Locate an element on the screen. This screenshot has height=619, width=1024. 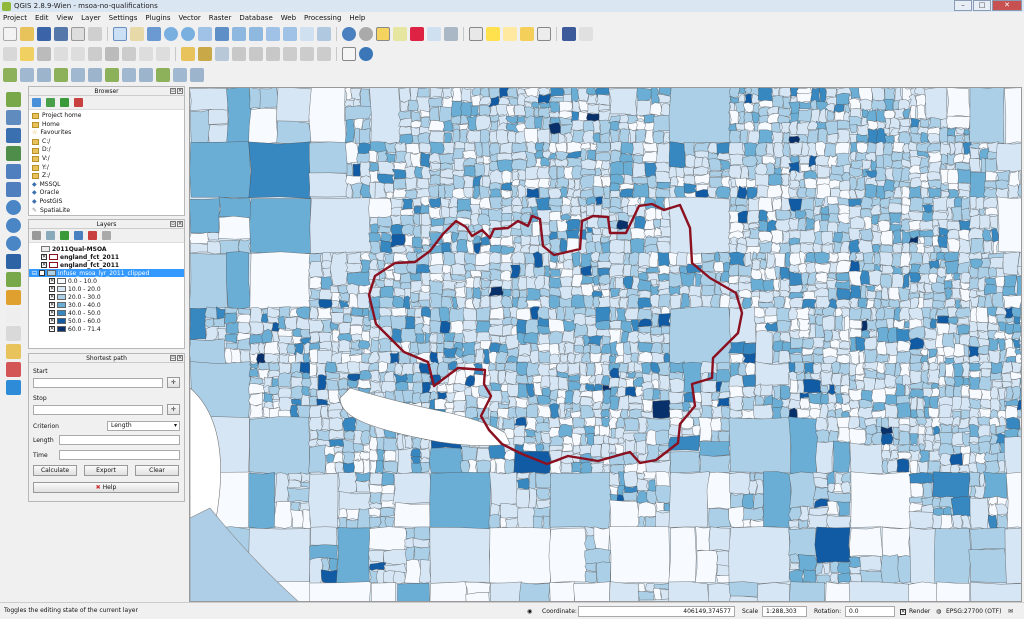
plugin-tool-12-icon is located at coordinates (197, 75).